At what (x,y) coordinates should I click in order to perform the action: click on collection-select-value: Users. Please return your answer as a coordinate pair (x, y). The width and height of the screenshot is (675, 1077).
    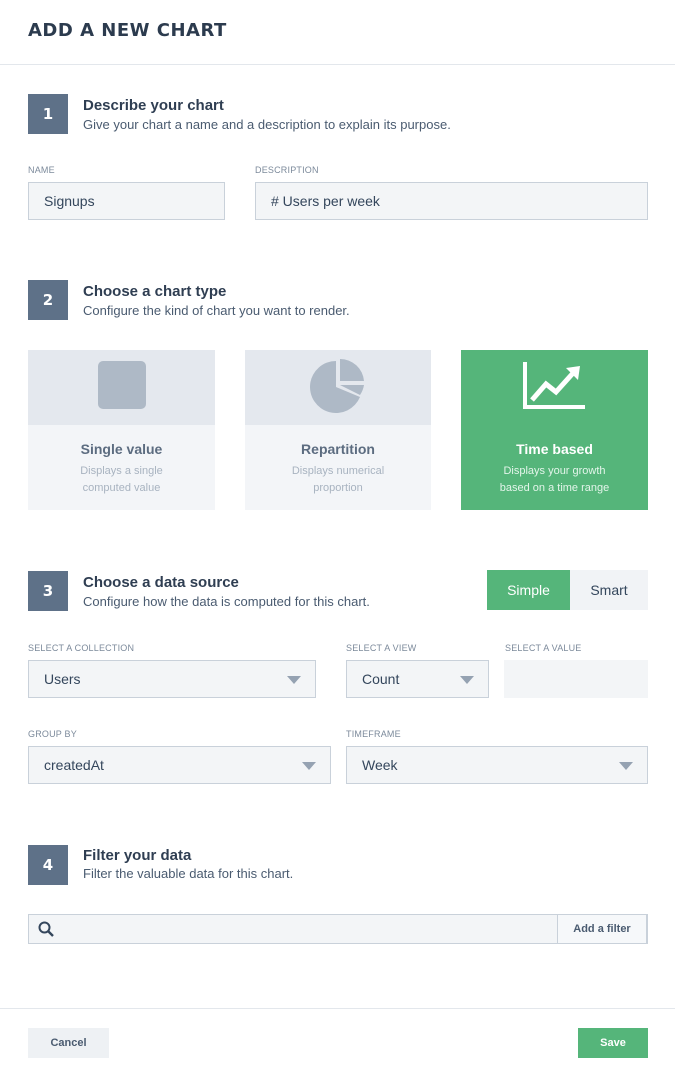
    Looking at the image, I should click on (62, 679).